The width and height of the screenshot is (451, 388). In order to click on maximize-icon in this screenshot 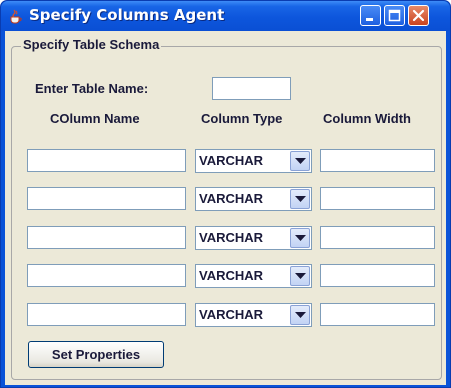, I will do `click(394, 15)`.